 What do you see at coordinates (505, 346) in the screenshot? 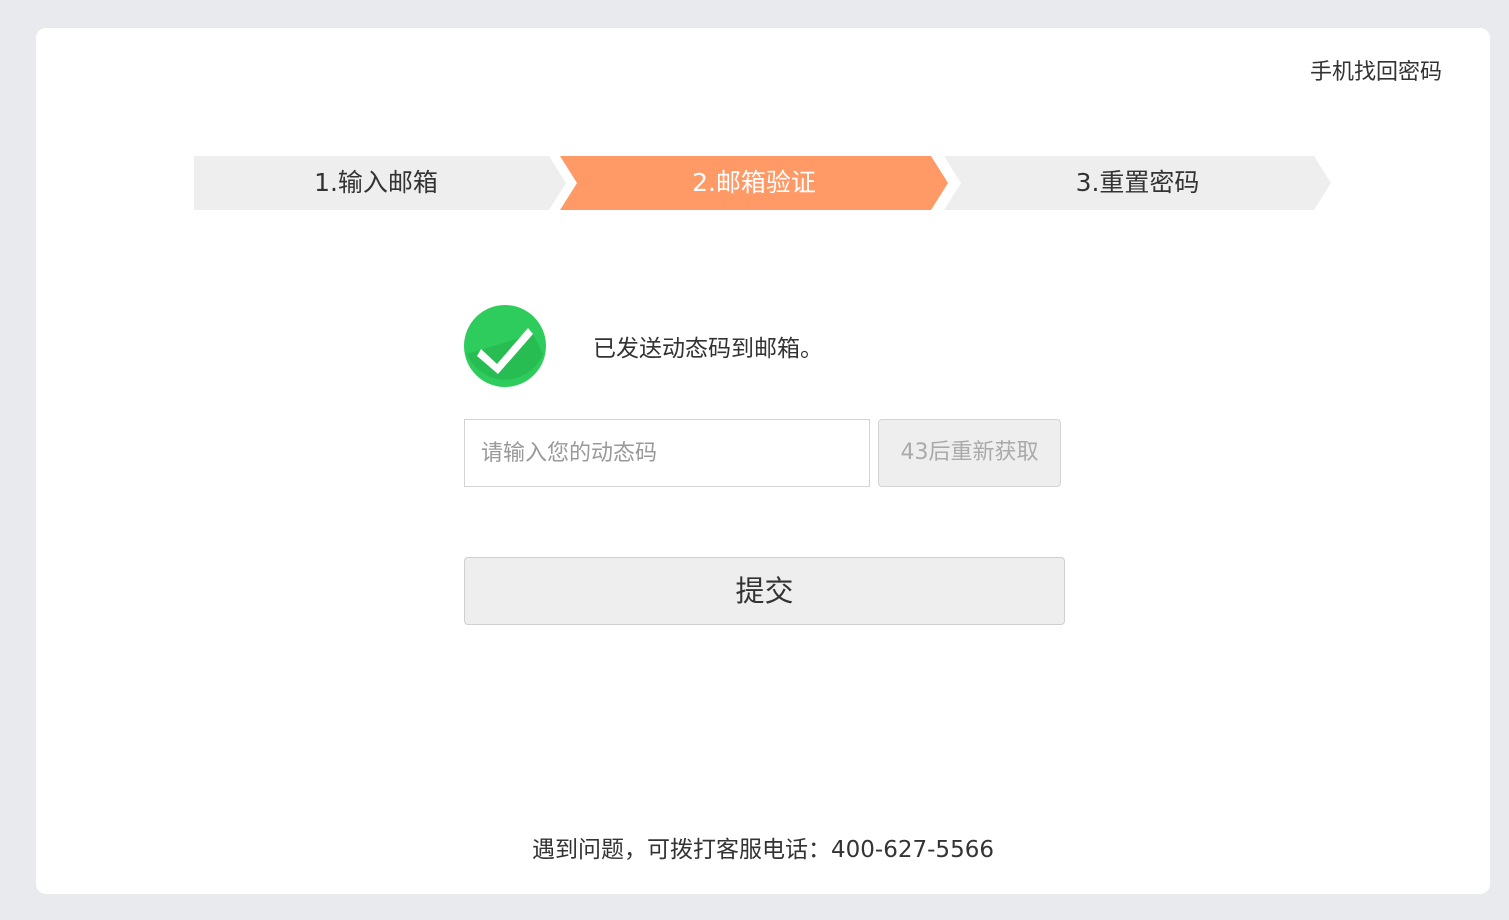
I see `check-circle-icon` at bounding box center [505, 346].